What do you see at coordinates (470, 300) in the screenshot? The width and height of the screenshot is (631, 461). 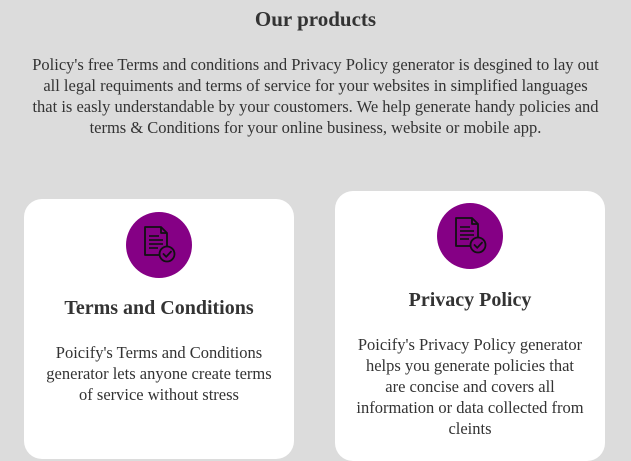 I see `card-title: Privacy Policy` at bounding box center [470, 300].